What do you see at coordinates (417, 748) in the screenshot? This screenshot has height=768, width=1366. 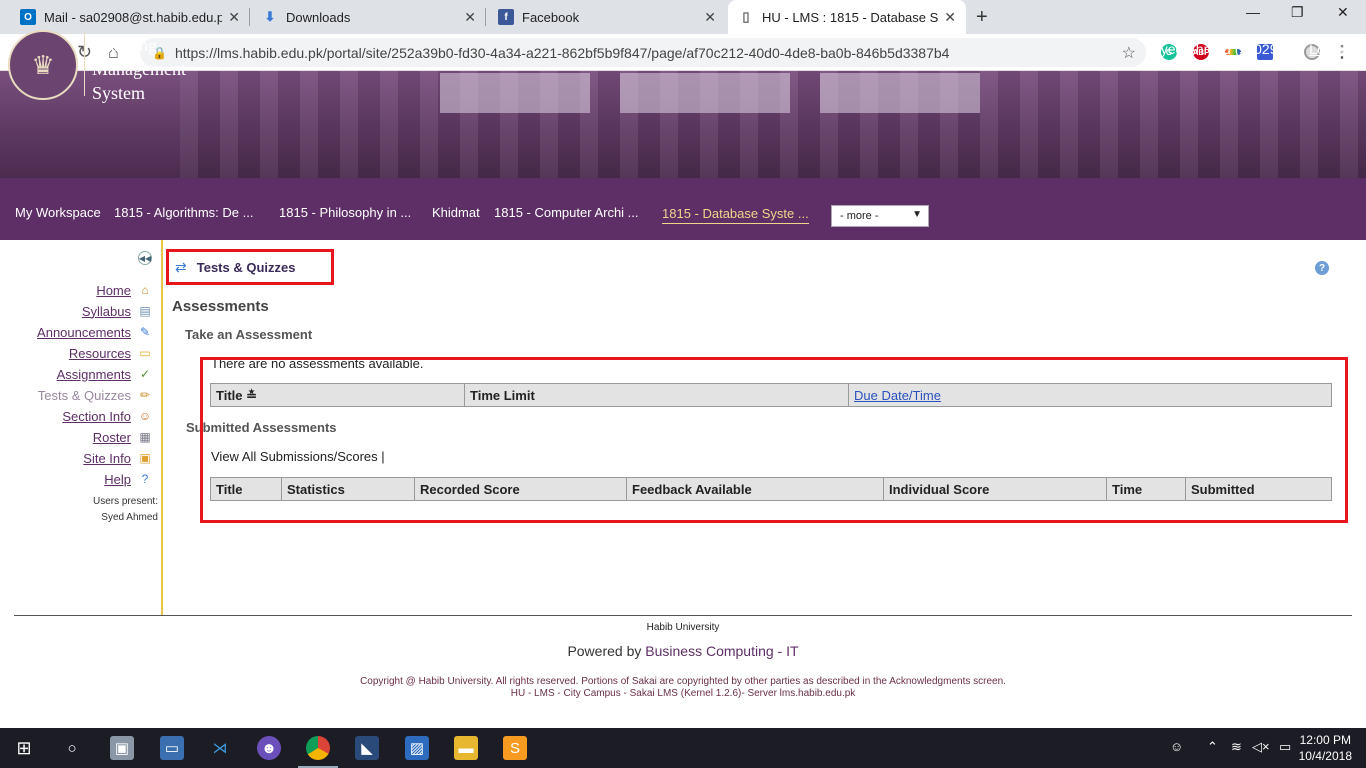 I see `photos-icon: ▨` at bounding box center [417, 748].